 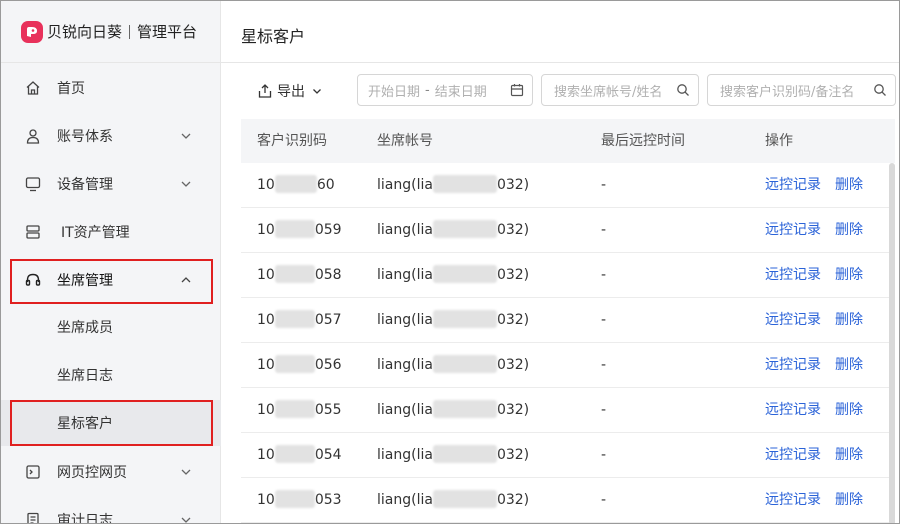 I want to click on nav-item-devices: 设备管理, so click(x=111, y=184).